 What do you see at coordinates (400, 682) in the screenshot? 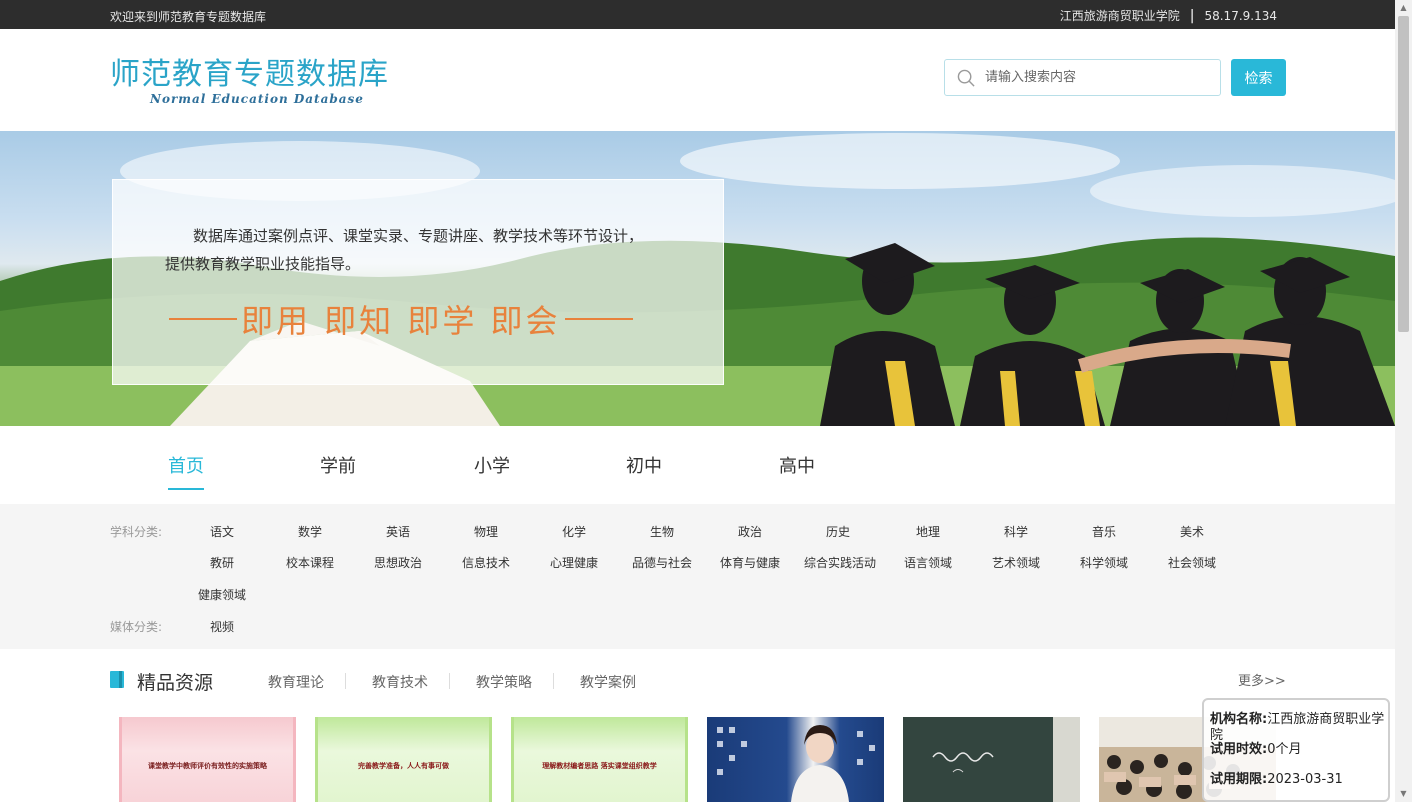
I see `section-tab: 教育技术` at bounding box center [400, 682].